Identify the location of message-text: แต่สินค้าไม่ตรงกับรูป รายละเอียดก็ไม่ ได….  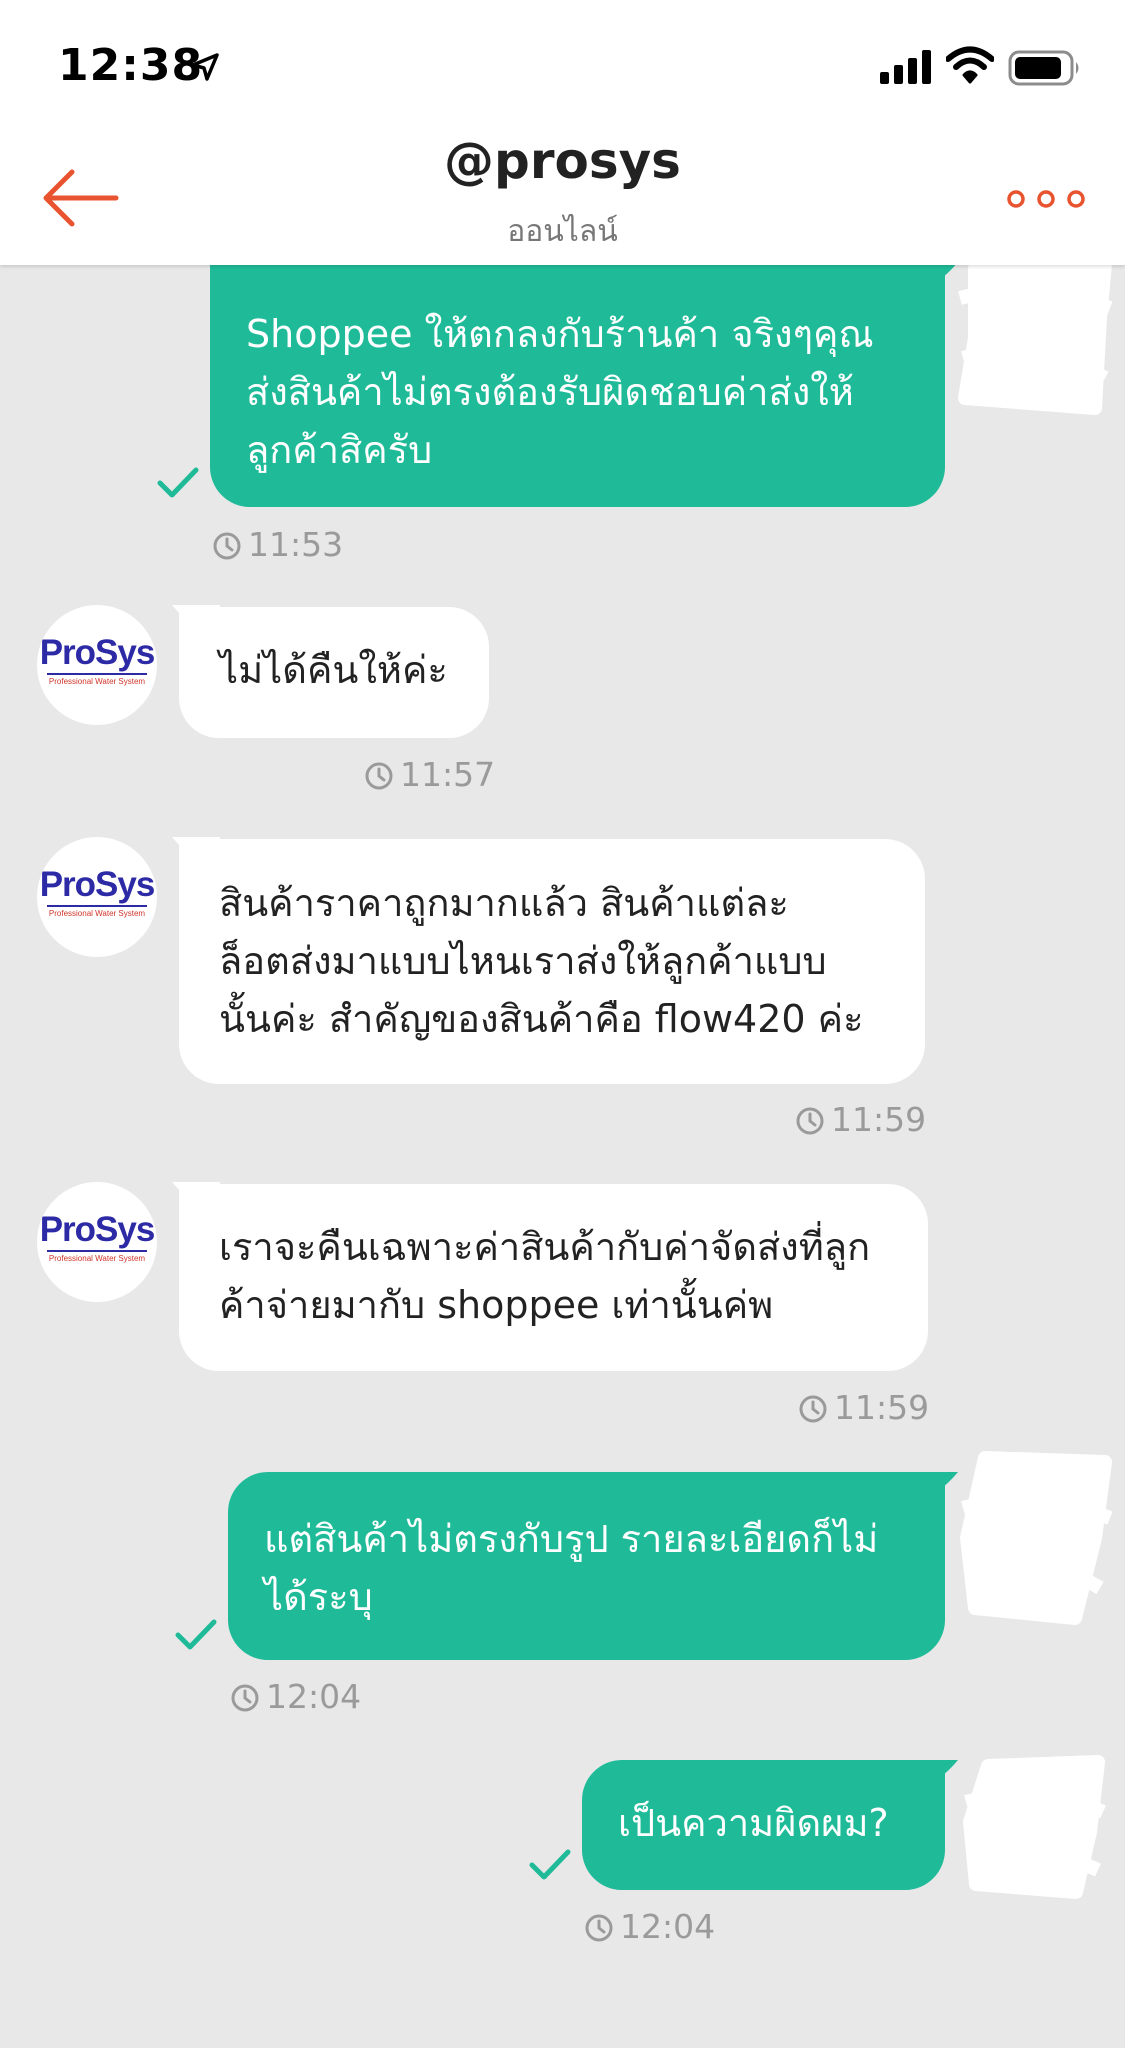
(571, 1568).